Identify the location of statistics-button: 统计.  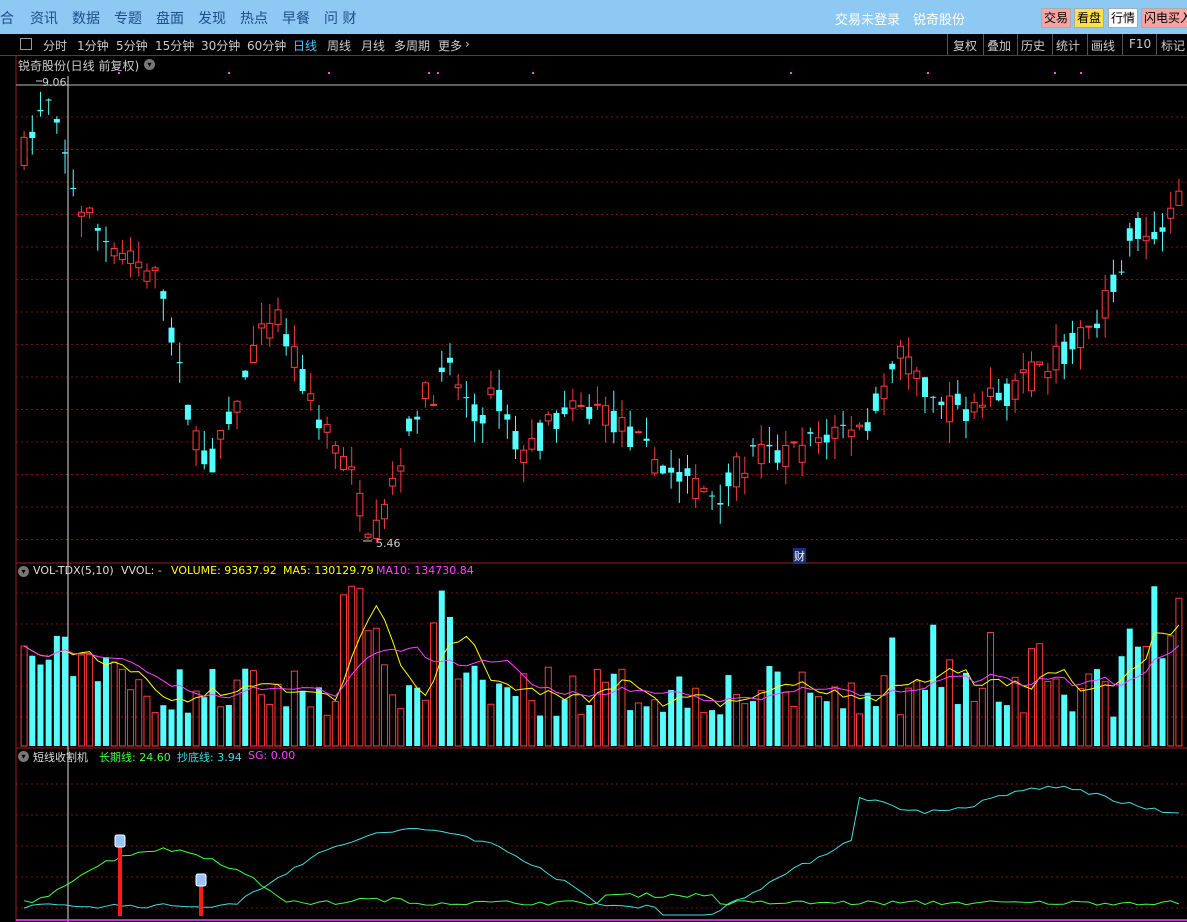
(1068, 45).